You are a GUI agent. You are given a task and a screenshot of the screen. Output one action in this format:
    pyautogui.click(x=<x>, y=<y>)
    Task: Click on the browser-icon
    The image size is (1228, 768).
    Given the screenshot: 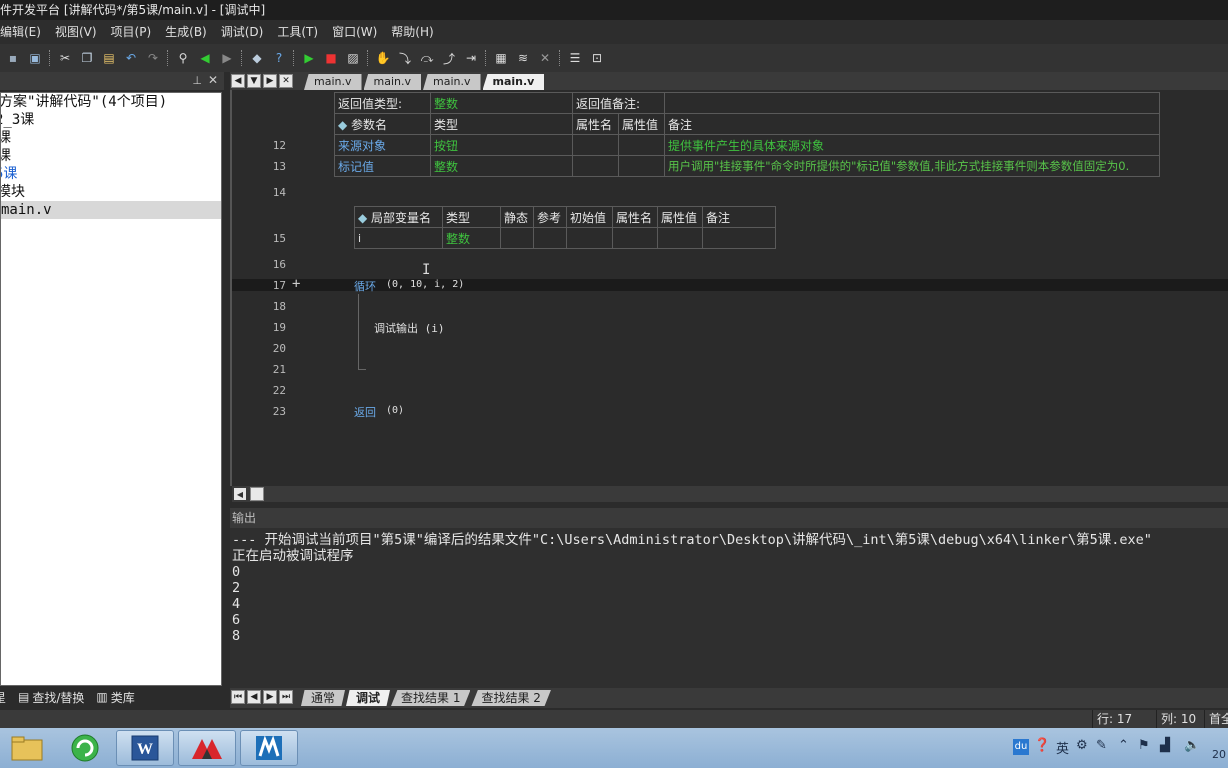 What is the action you would take?
    pyautogui.click(x=85, y=748)
    